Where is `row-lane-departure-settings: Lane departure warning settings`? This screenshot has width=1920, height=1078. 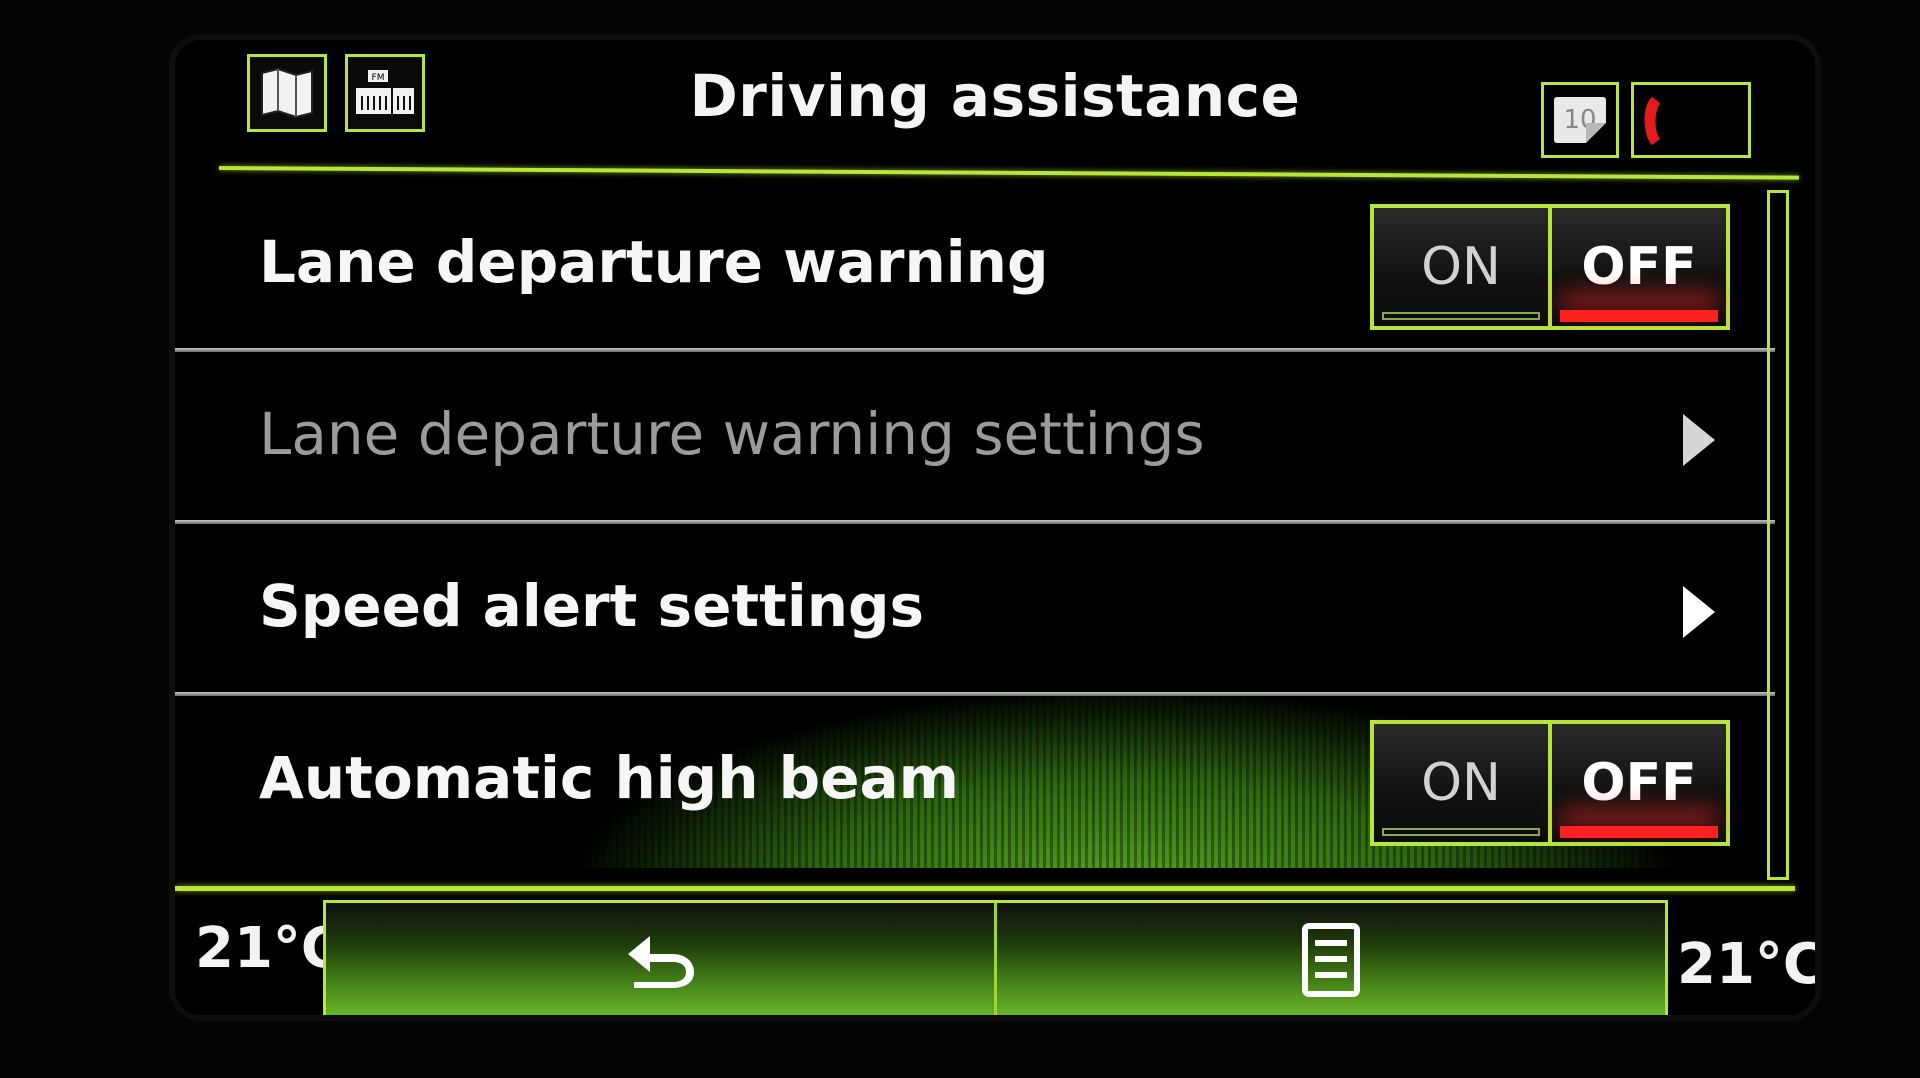 row-lane-departure-settings: Lane departure warning settings is located at coordinates (975, 438).